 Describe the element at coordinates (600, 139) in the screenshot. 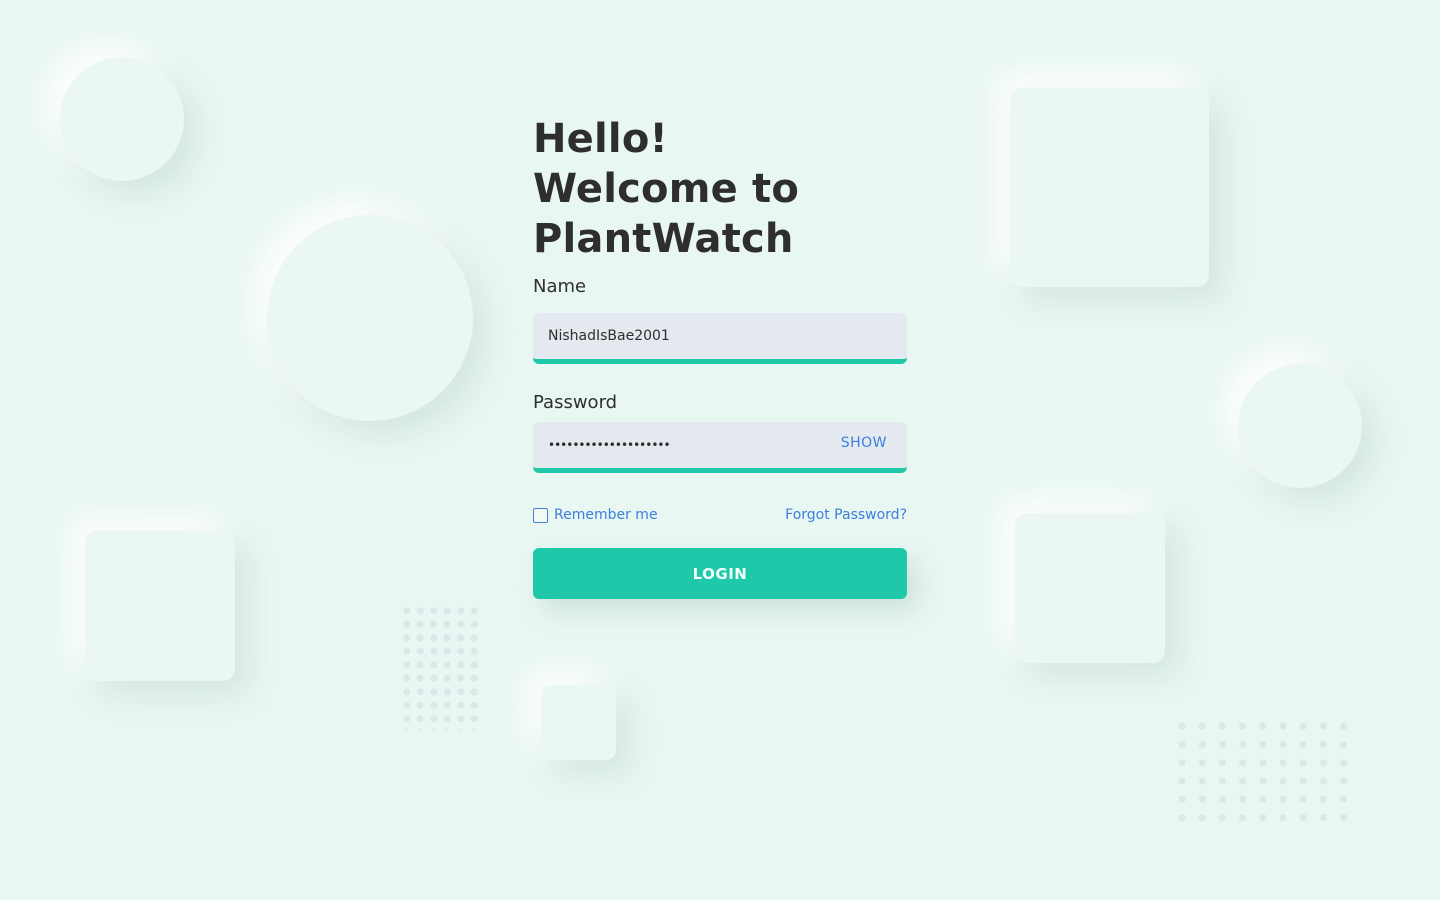

I see `title-line: Hello!` at that location.